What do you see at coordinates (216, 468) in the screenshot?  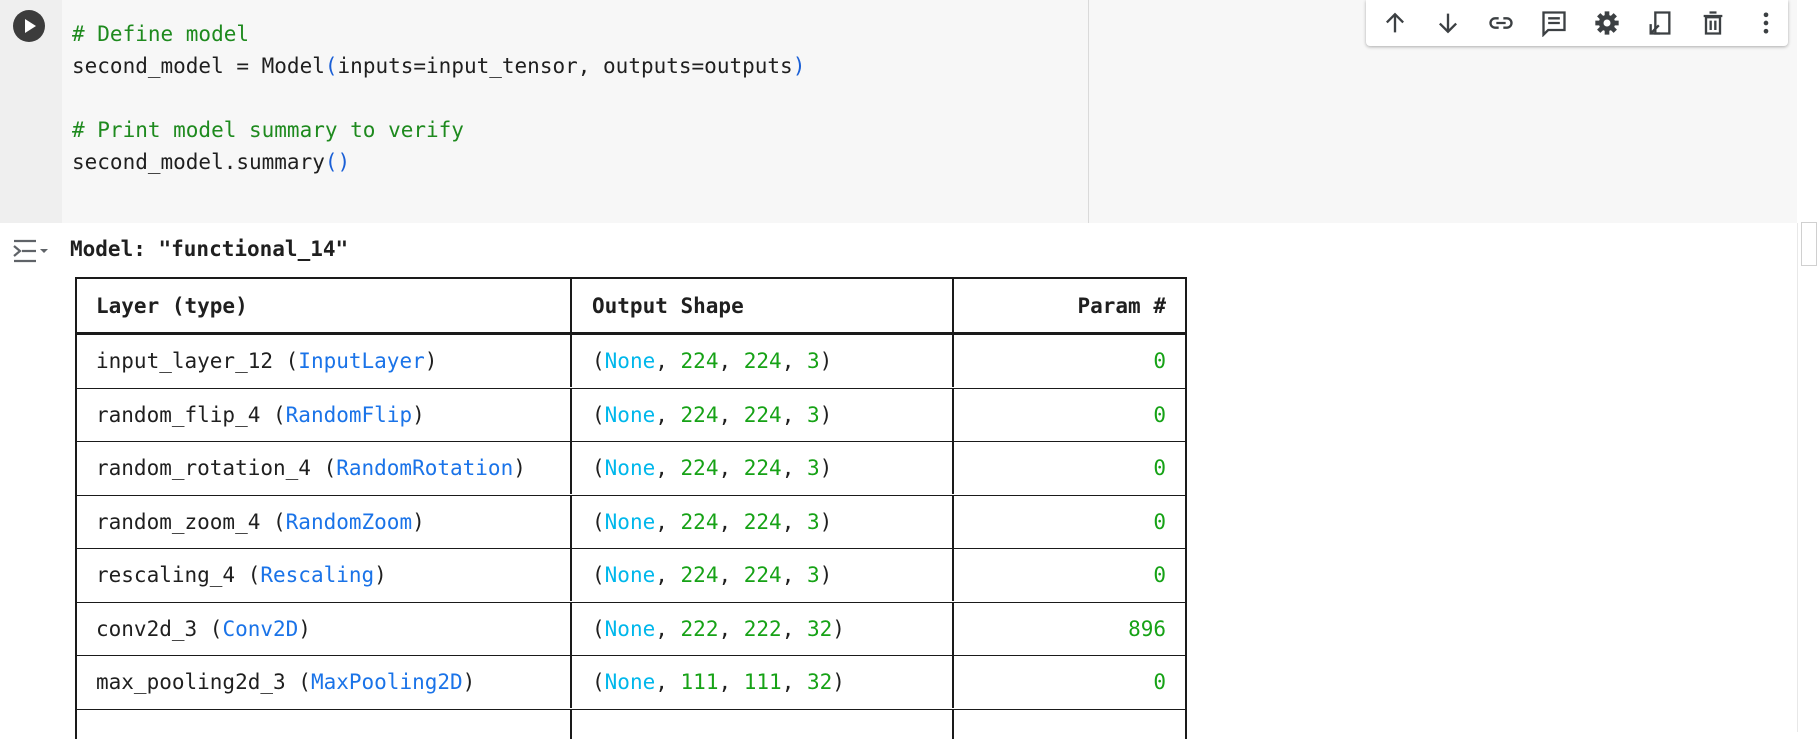 I see `layer-name: random_rotation_4 (` at bounding box center [216, 468].